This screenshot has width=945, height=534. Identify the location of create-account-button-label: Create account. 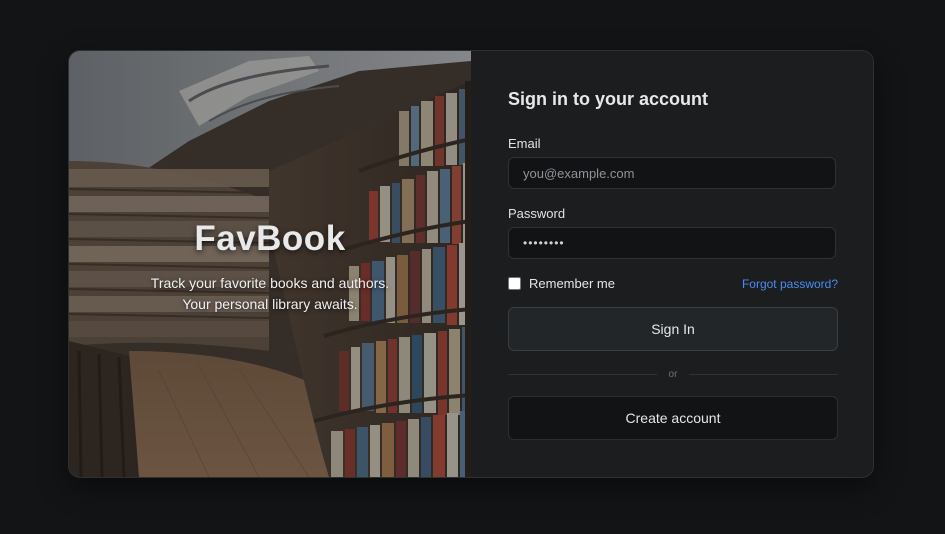
(673, 418).